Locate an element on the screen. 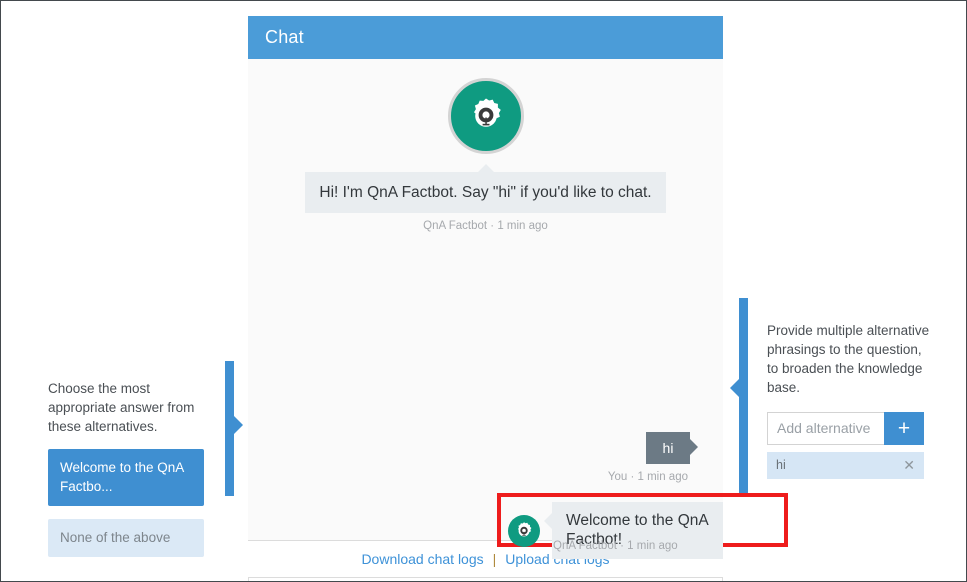 The height and width of the screenshot is (582, 967). close-icon: ✕ is located at coordinates (909, 465).